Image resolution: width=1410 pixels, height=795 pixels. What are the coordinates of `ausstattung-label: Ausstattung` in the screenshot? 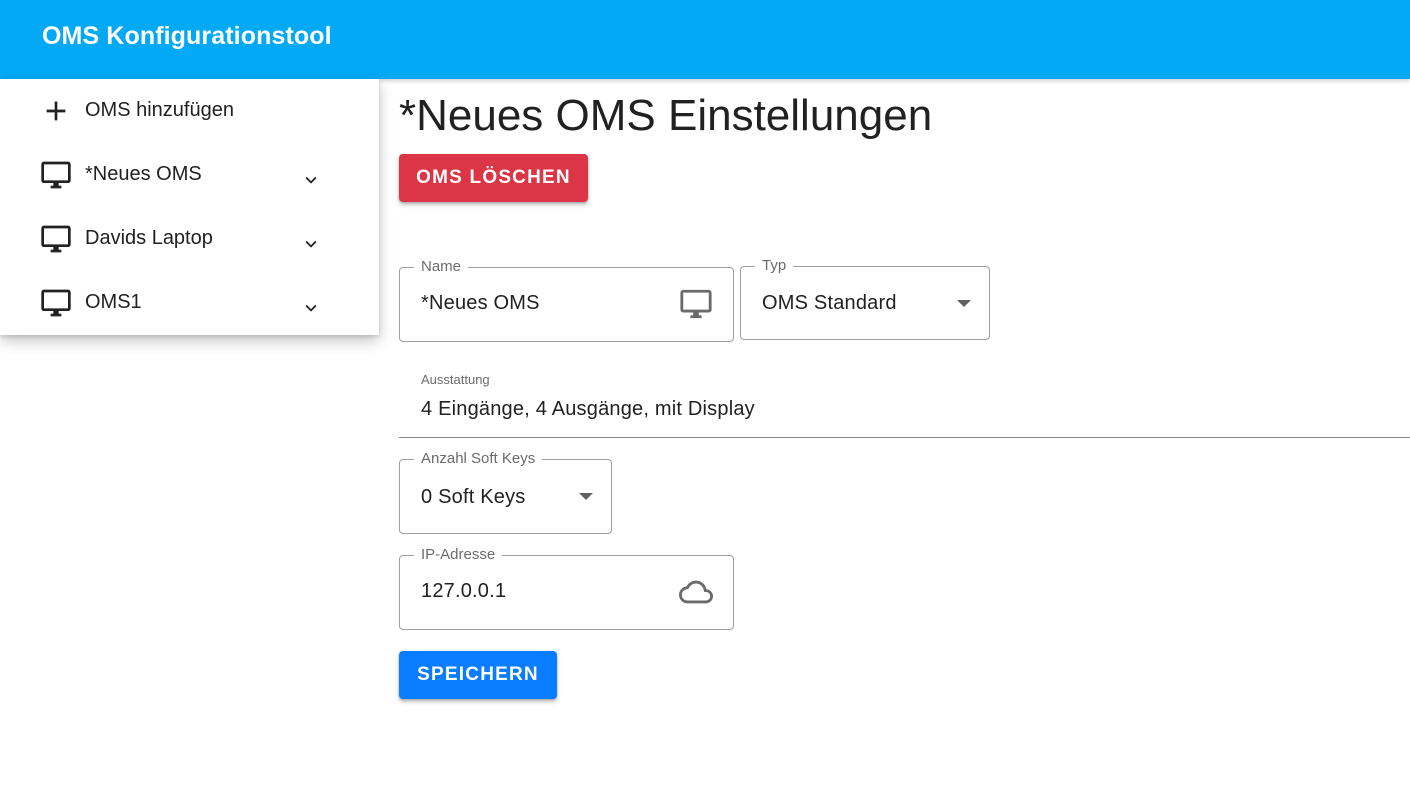 It's located at (455, 379).